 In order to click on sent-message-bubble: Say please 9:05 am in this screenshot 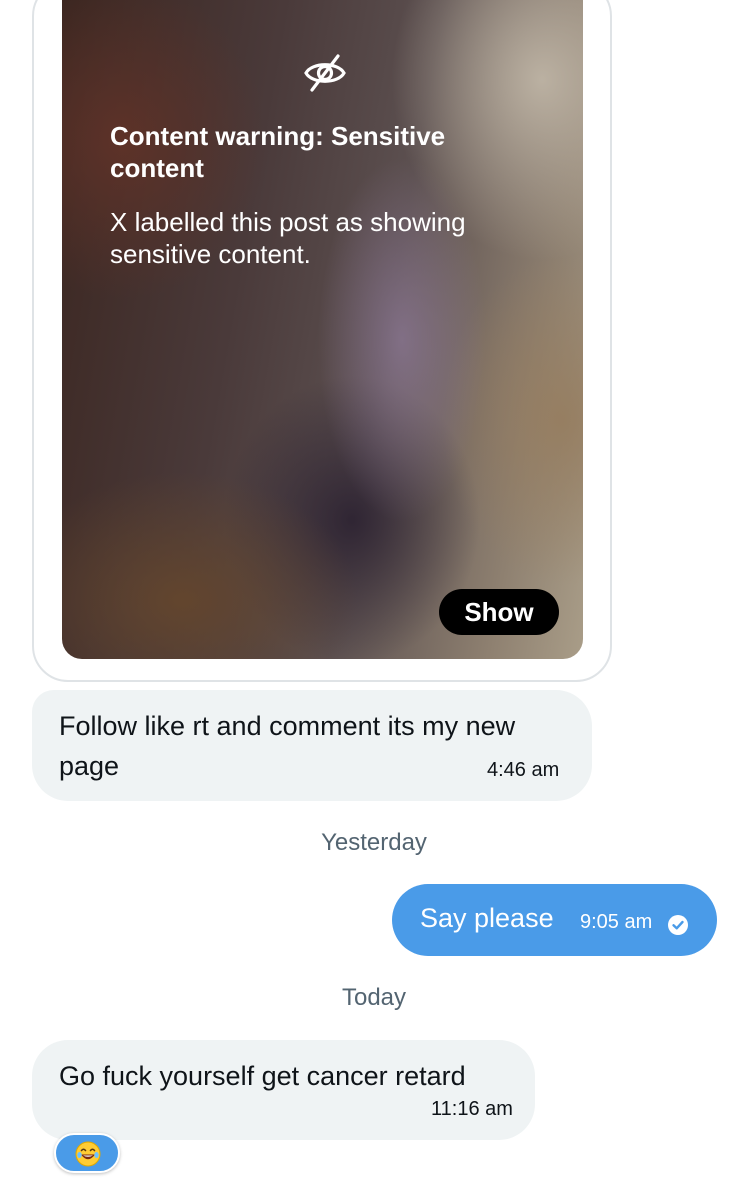, I will do `click(554, 920)`.